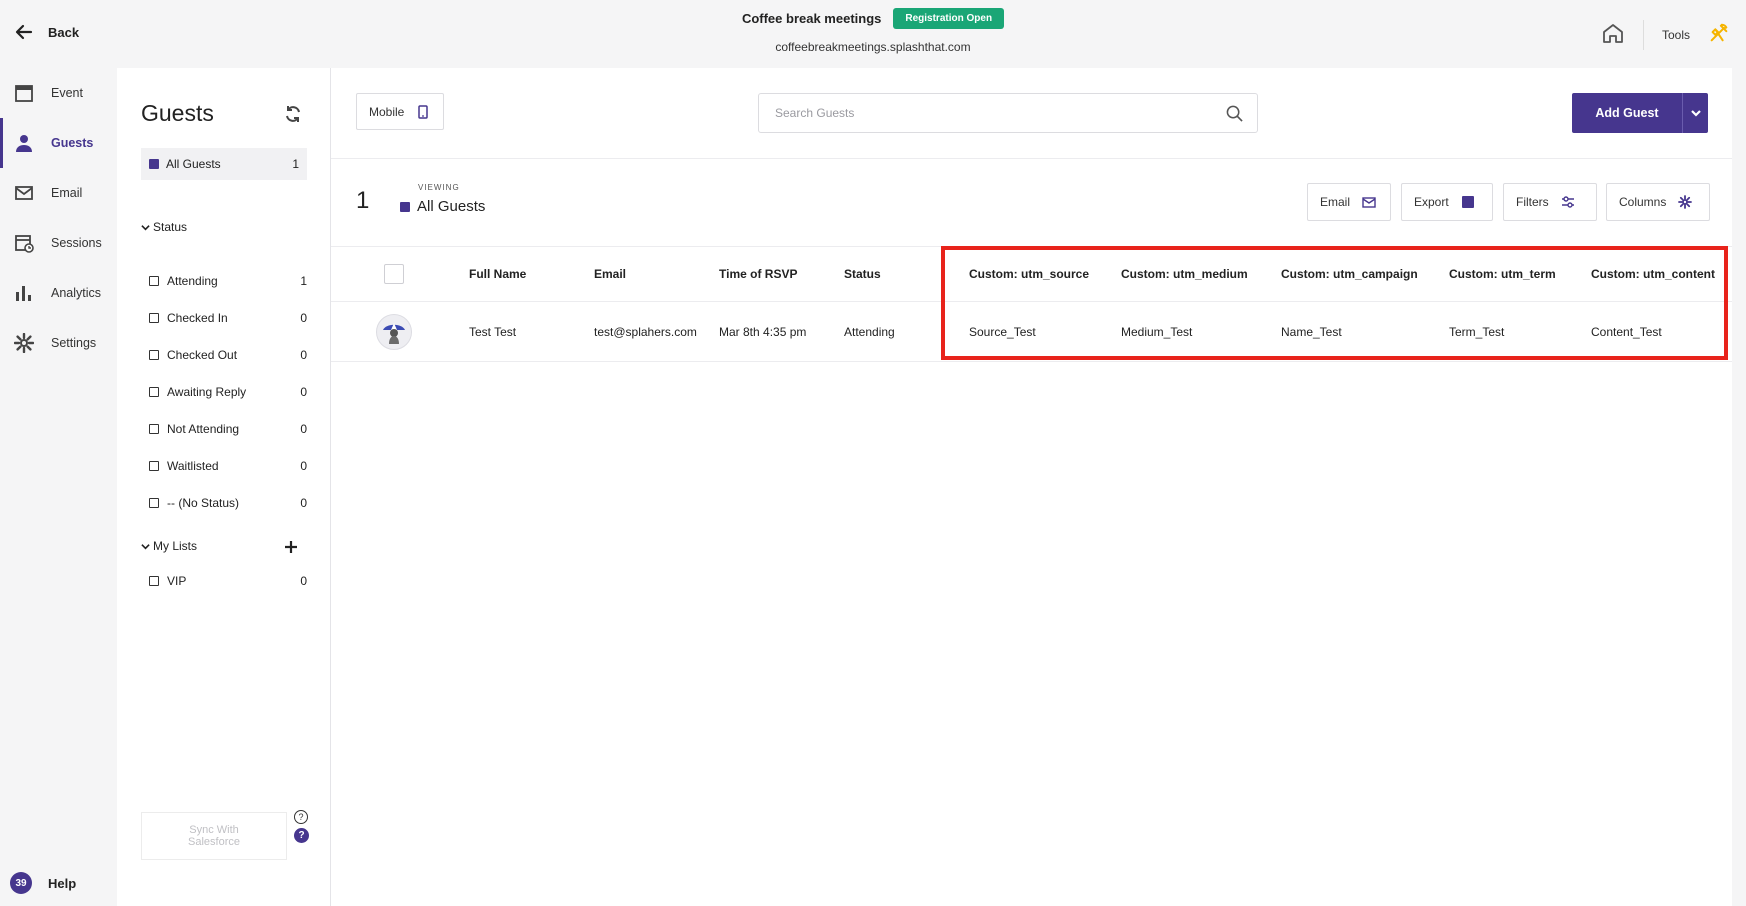 The image size is (1746, 906). I want to click on nav-item-analytics: Analytics, so click(58, 293).